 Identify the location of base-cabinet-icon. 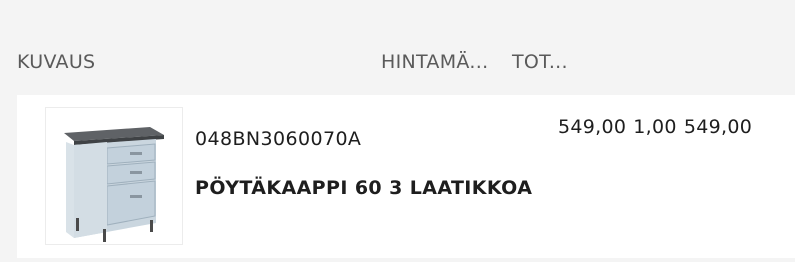
(114, 184).